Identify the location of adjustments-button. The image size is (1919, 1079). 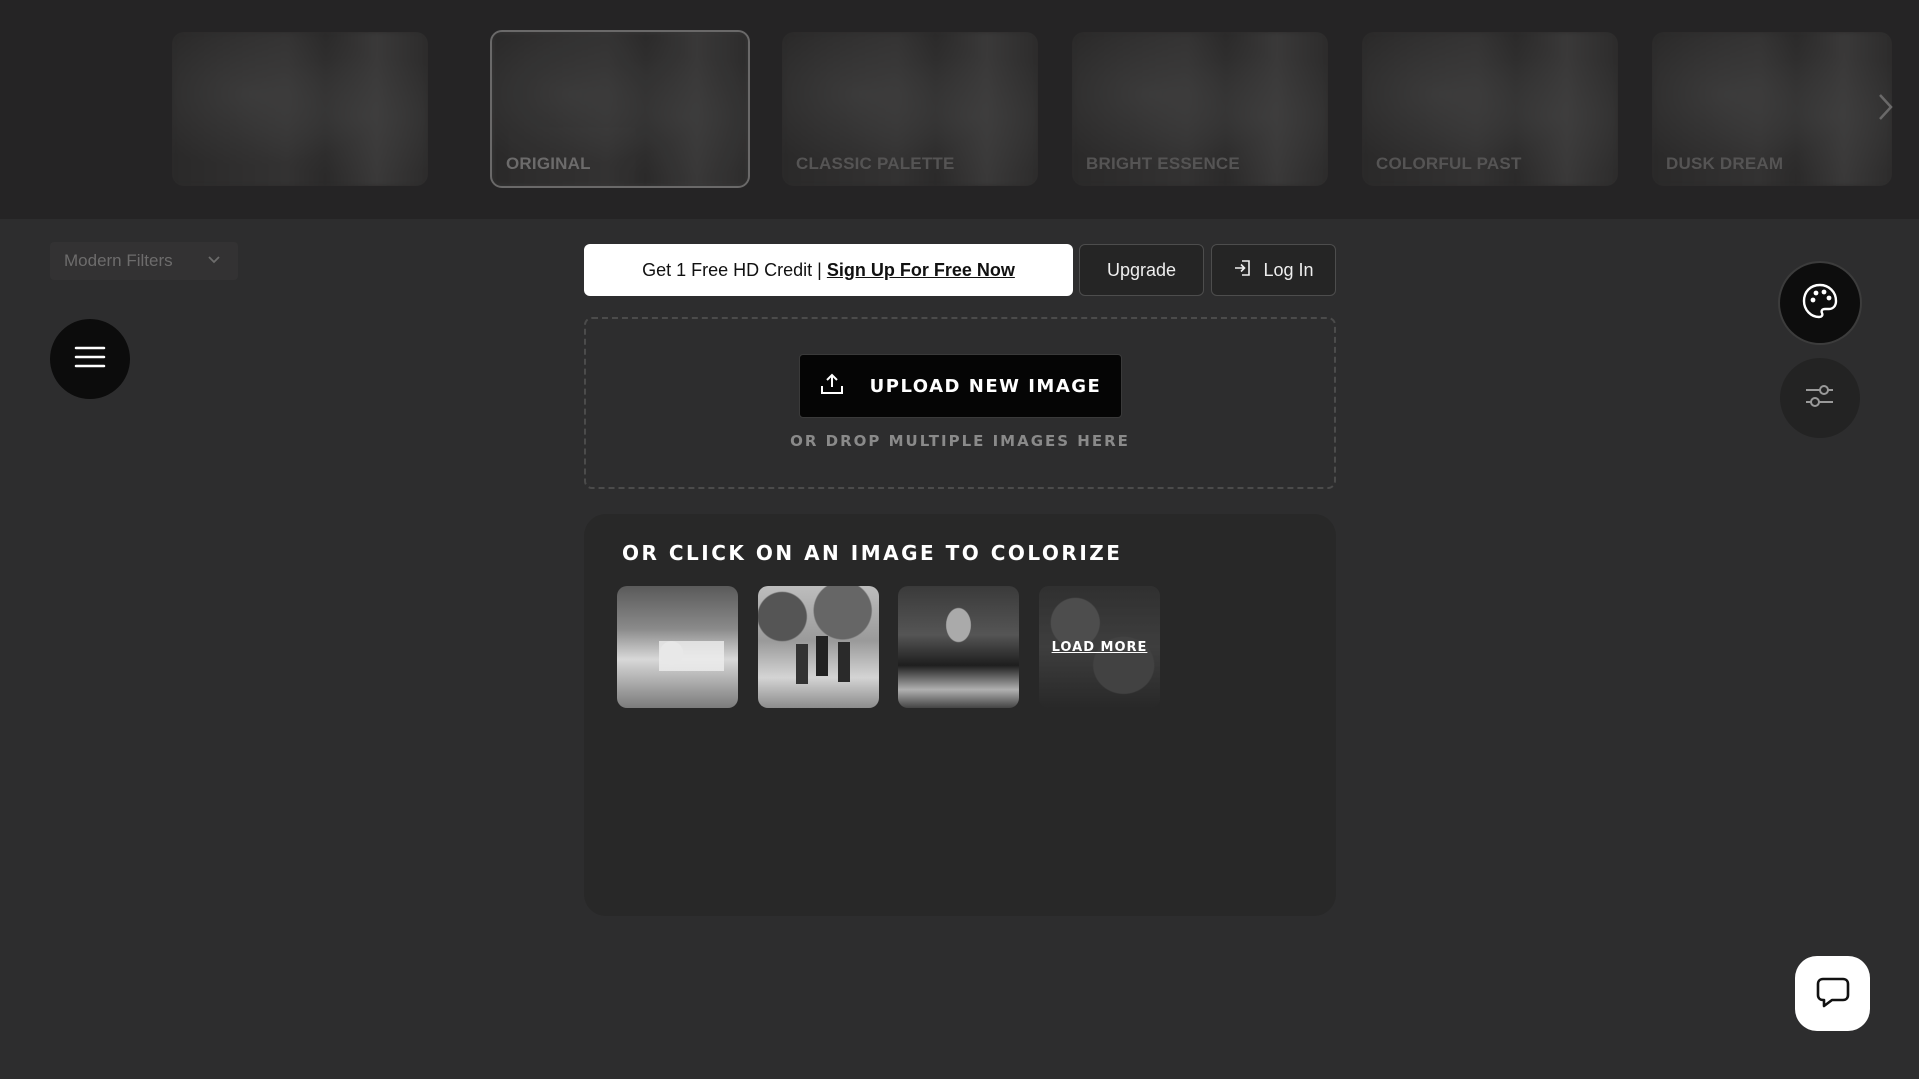
(1820, 398).